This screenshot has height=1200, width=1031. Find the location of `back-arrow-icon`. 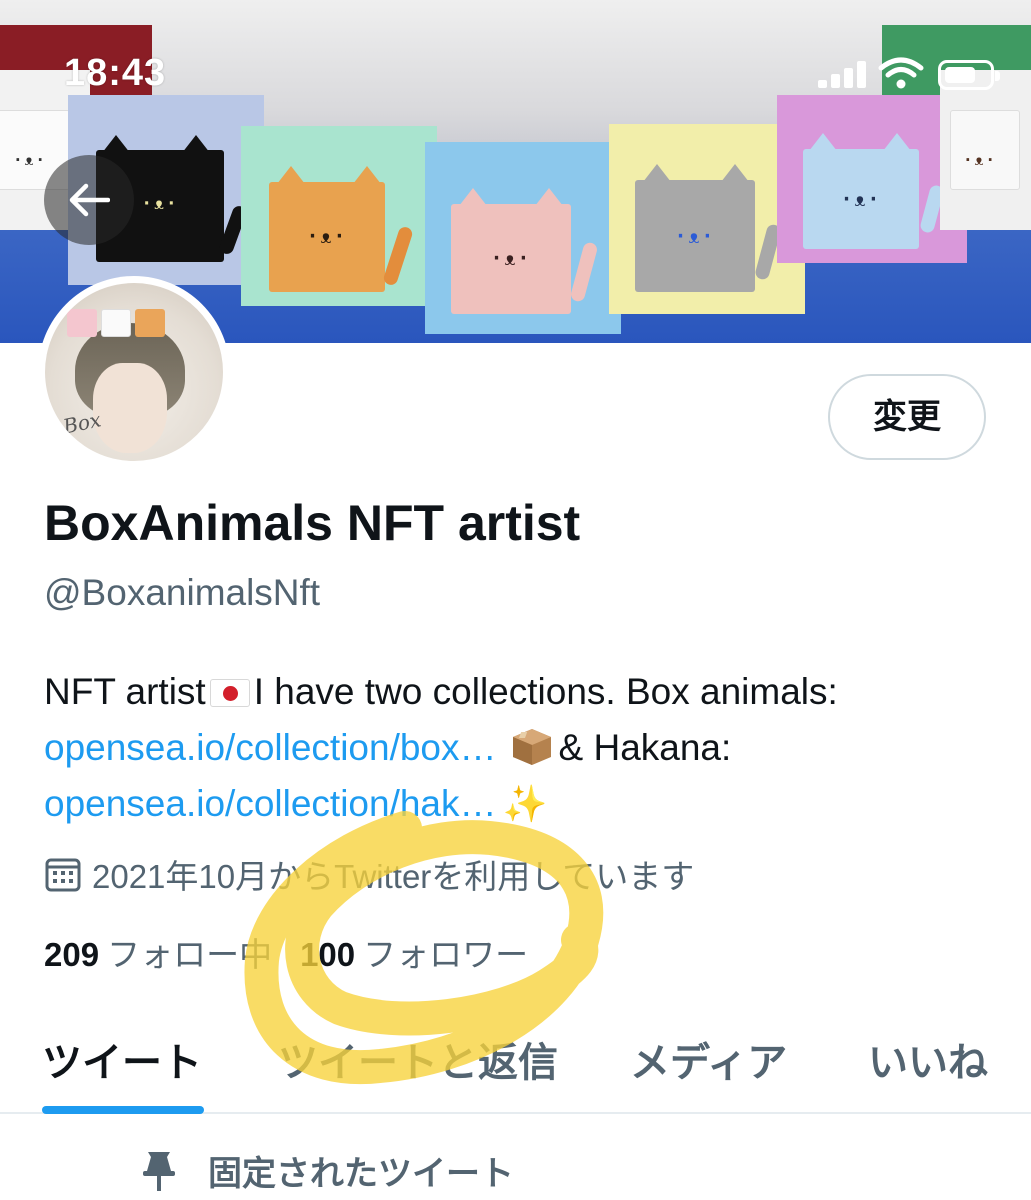

back-arrow-icon is located at coordinates (89, 200).